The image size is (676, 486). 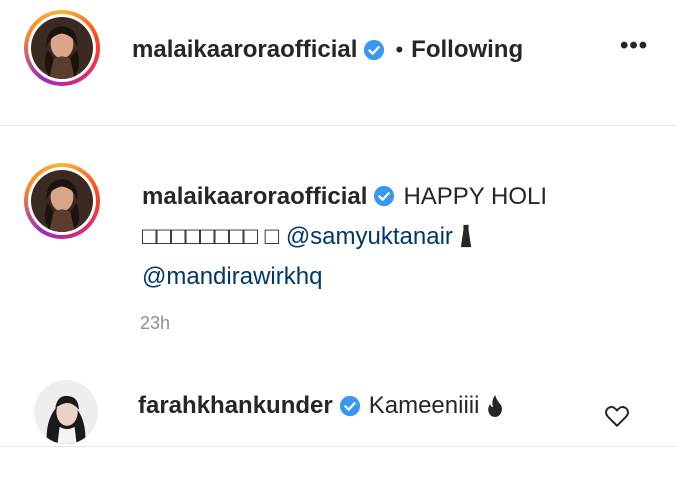 What do you see at coordinates (369, 236) in the screenshot?
I see `mention-samyuktanair: @samyuktanair` at bounding box center [369, 236].